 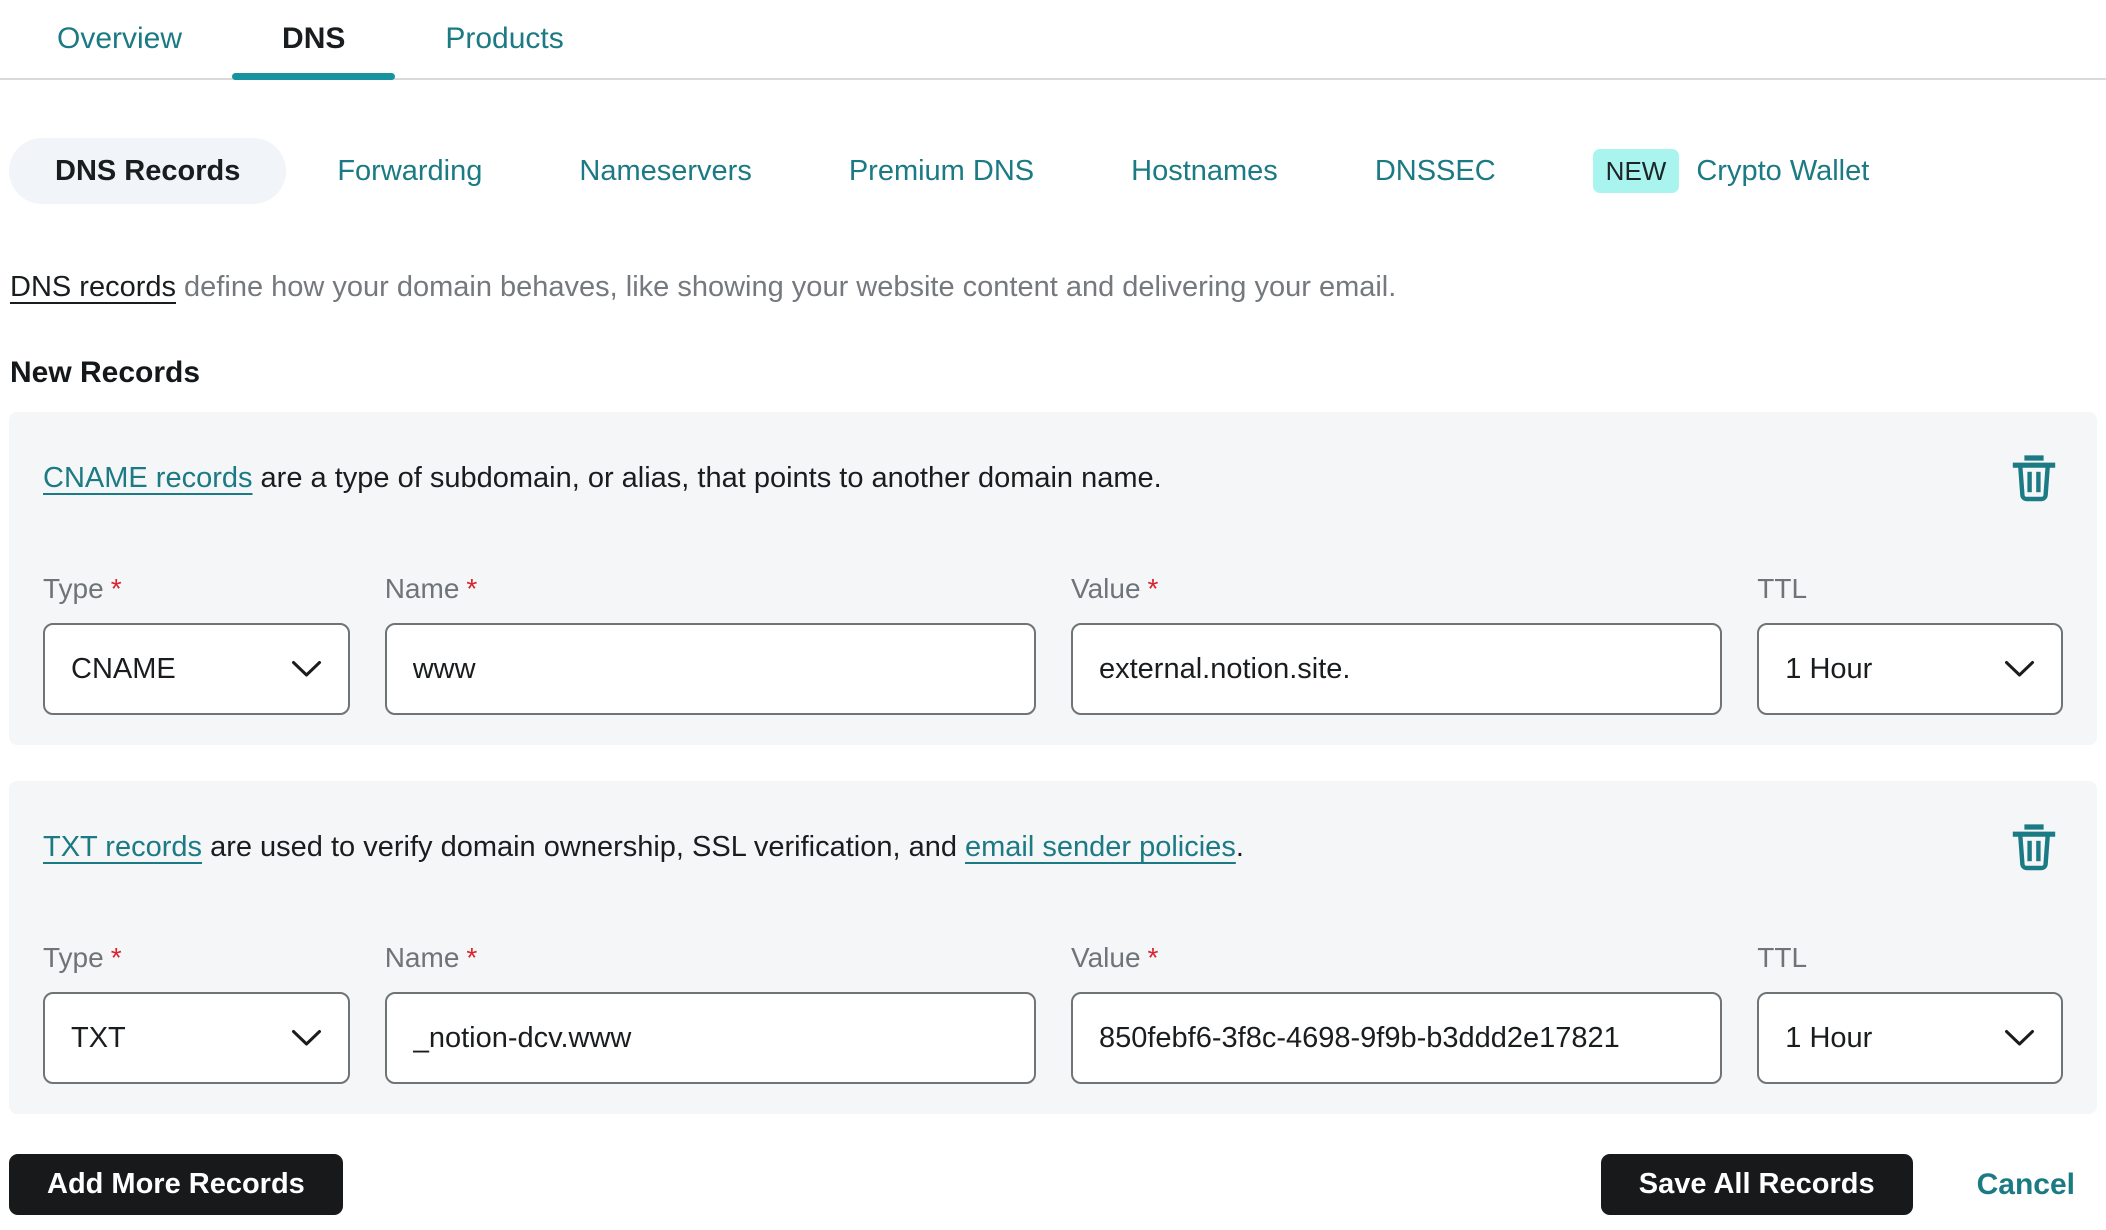 I want to click on new-badge: NEW, so click(x=1636, y=171).